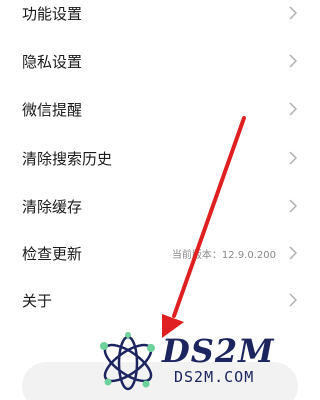 This screenshot has width=320, height=400. I want to click on menu-item-privacy-settings: 隐私设置, so click(160, 61).